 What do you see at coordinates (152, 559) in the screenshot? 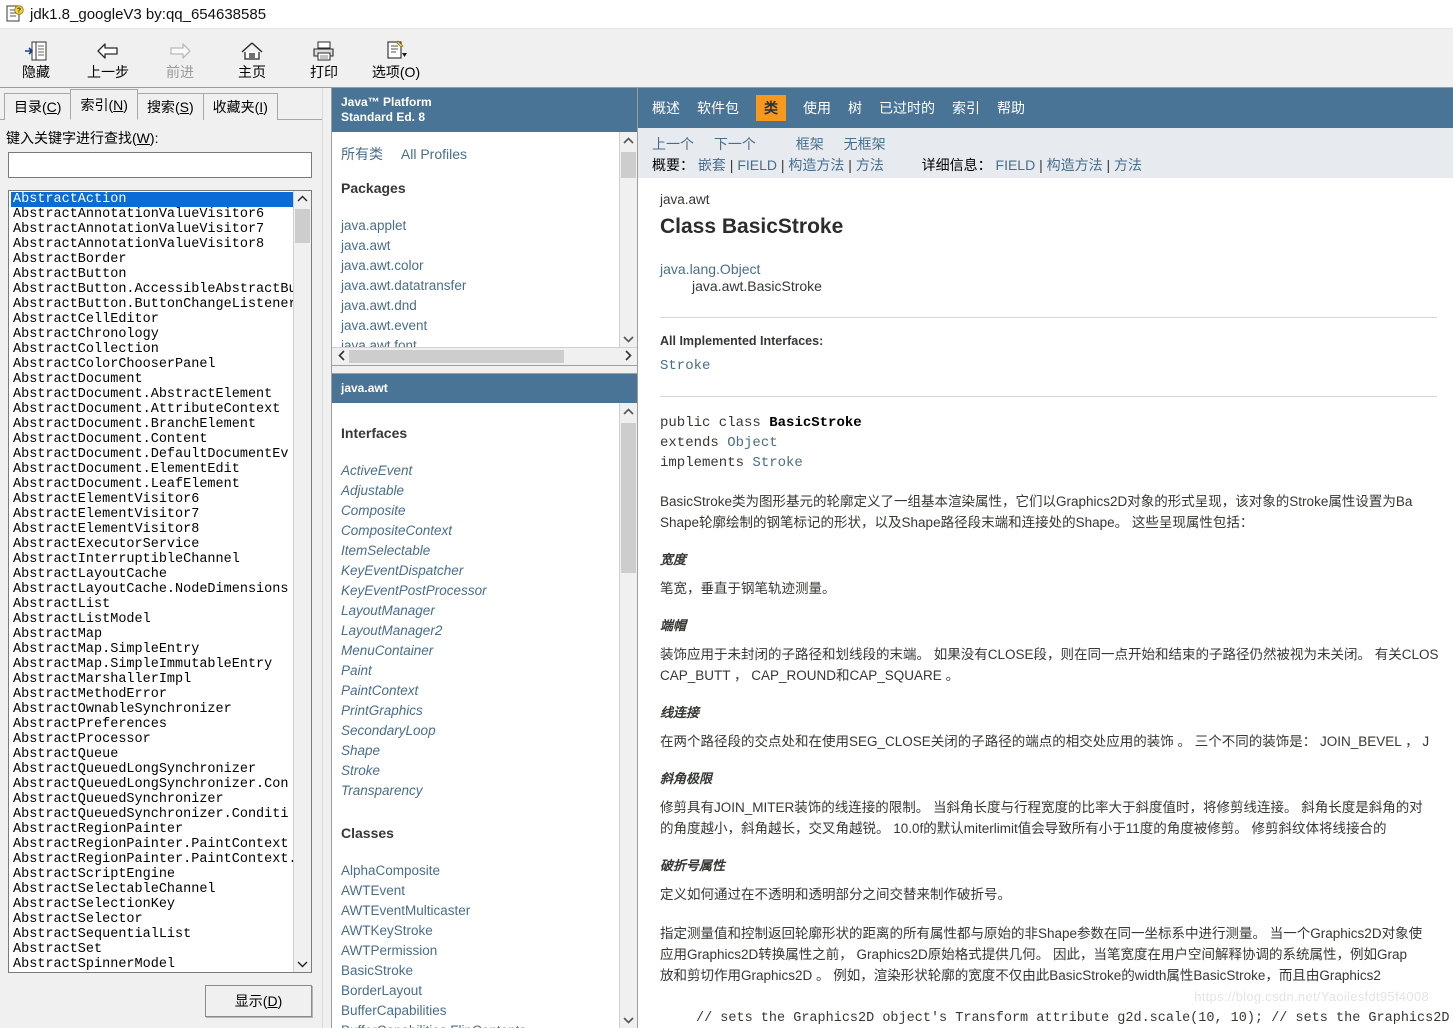
I see `index-list-item: AbstractInterruptibleChannel` at bounding box center [152, 559].